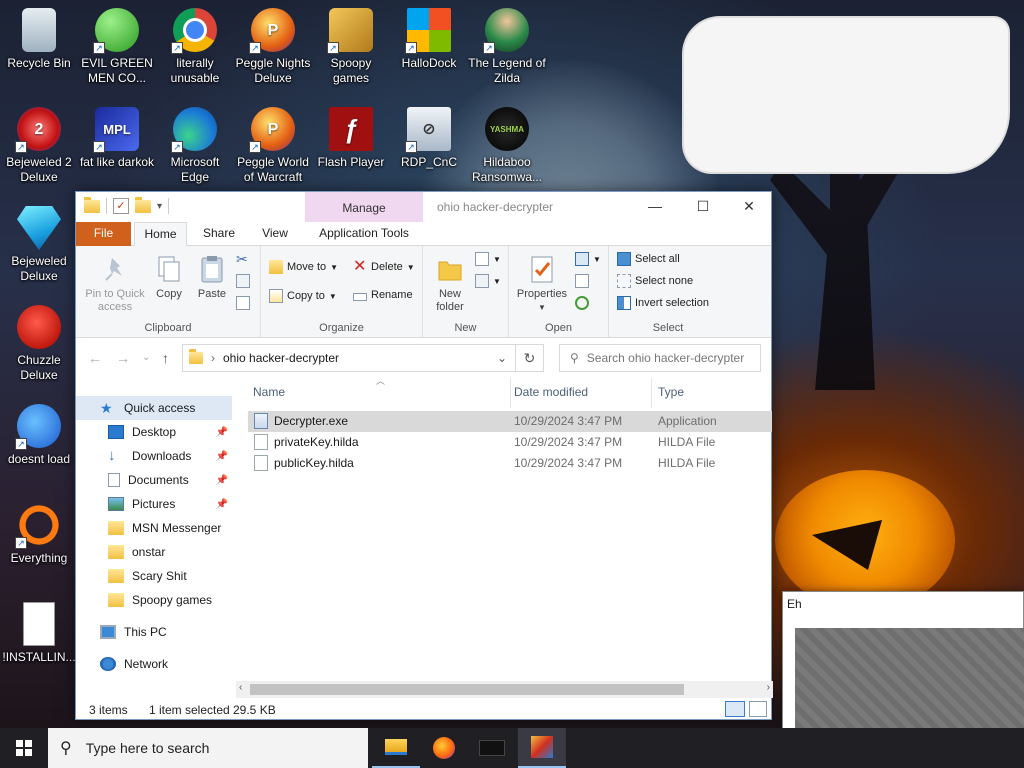 The height and width of the screenshot is (768, 1024). Describe the element at coordinates (542, 284) in the screenshot. I see `properties-button: Properties ▼` at that location.